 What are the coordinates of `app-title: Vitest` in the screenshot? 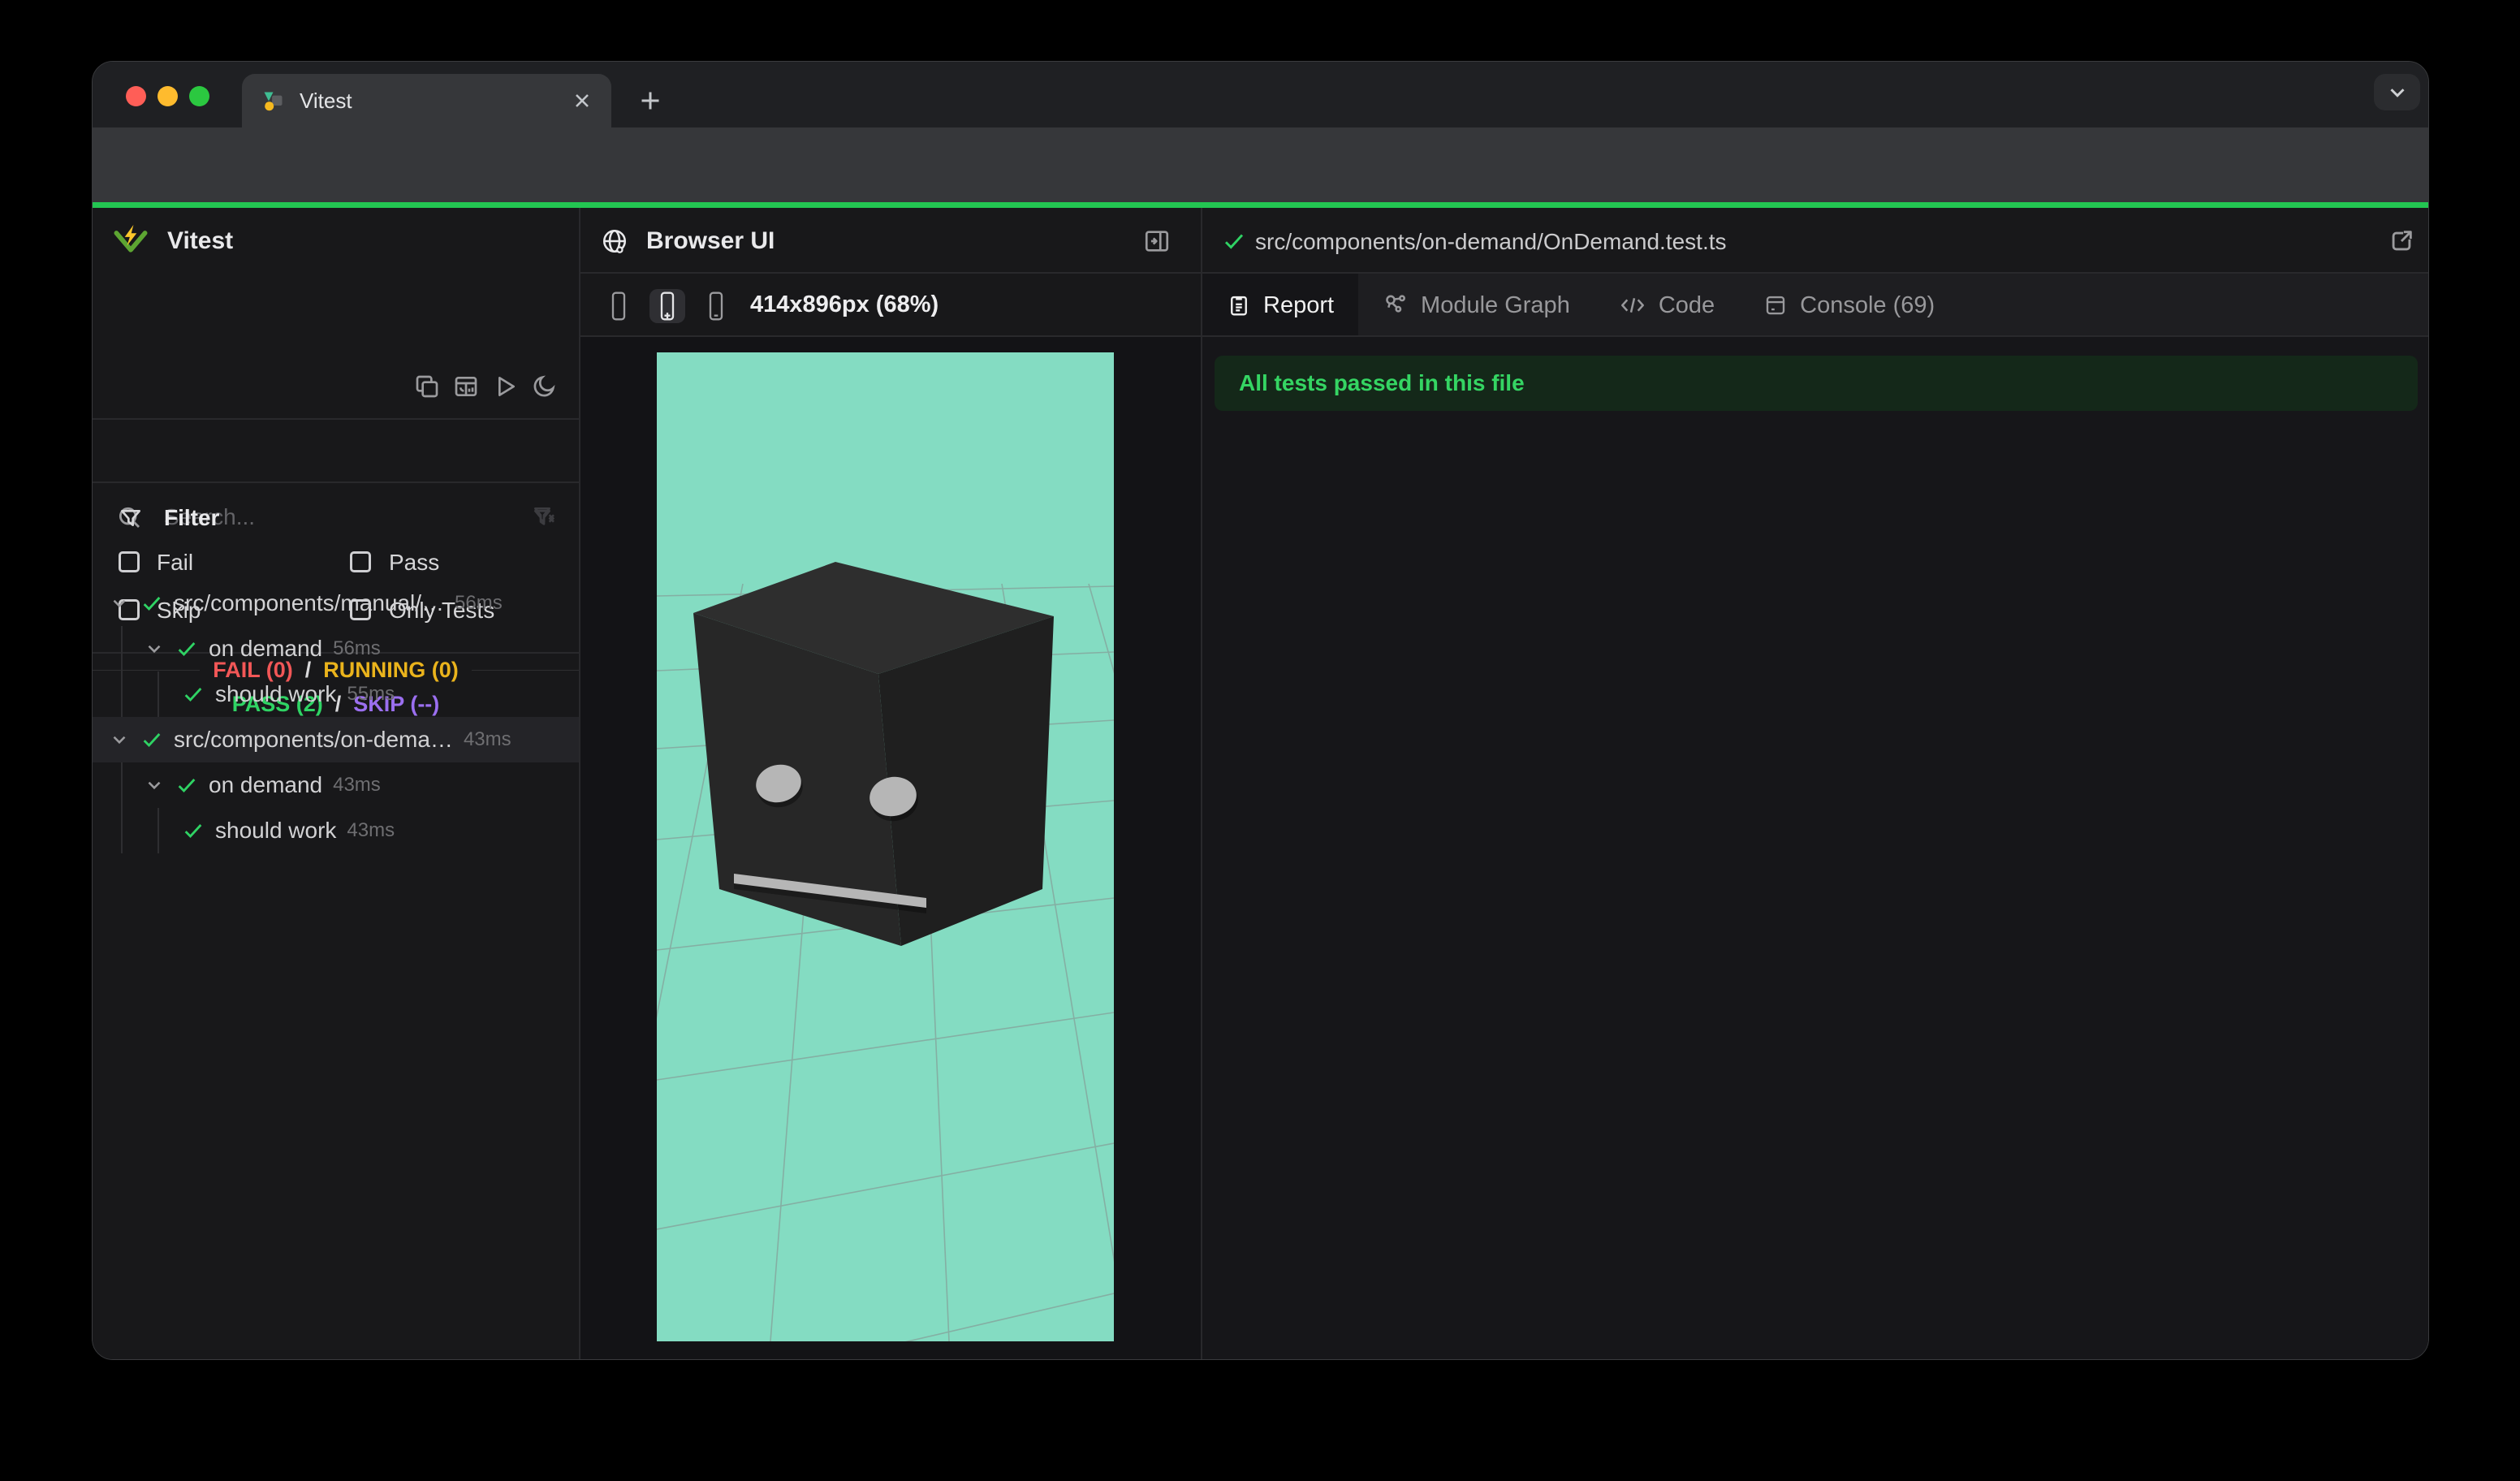 It's located at (201, 240).